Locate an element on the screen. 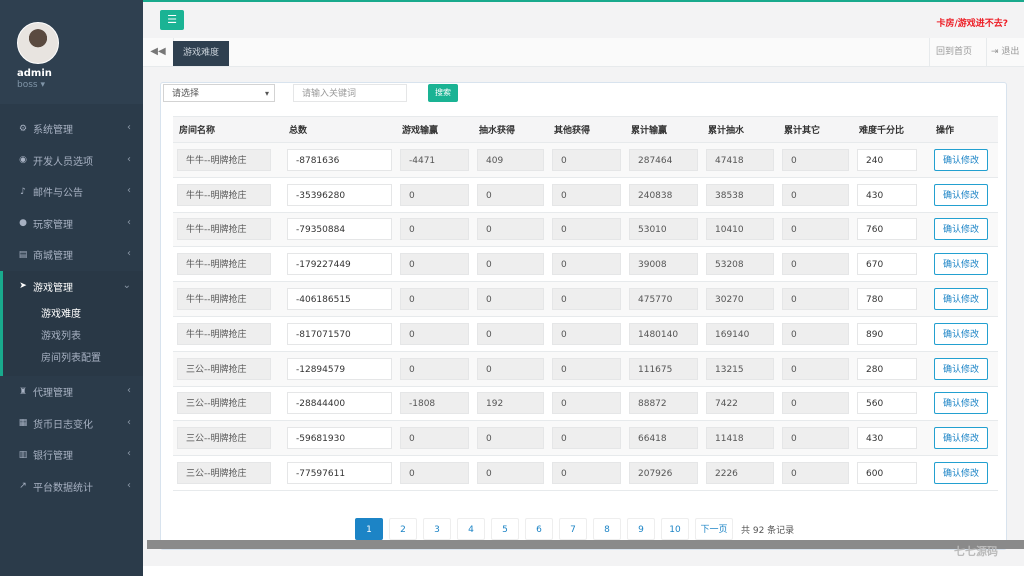 The height and width of the screenshot is (576, 1024). sidebar-item-3: ● 玩家管理 ‹ is located at coordinates (71, 224).